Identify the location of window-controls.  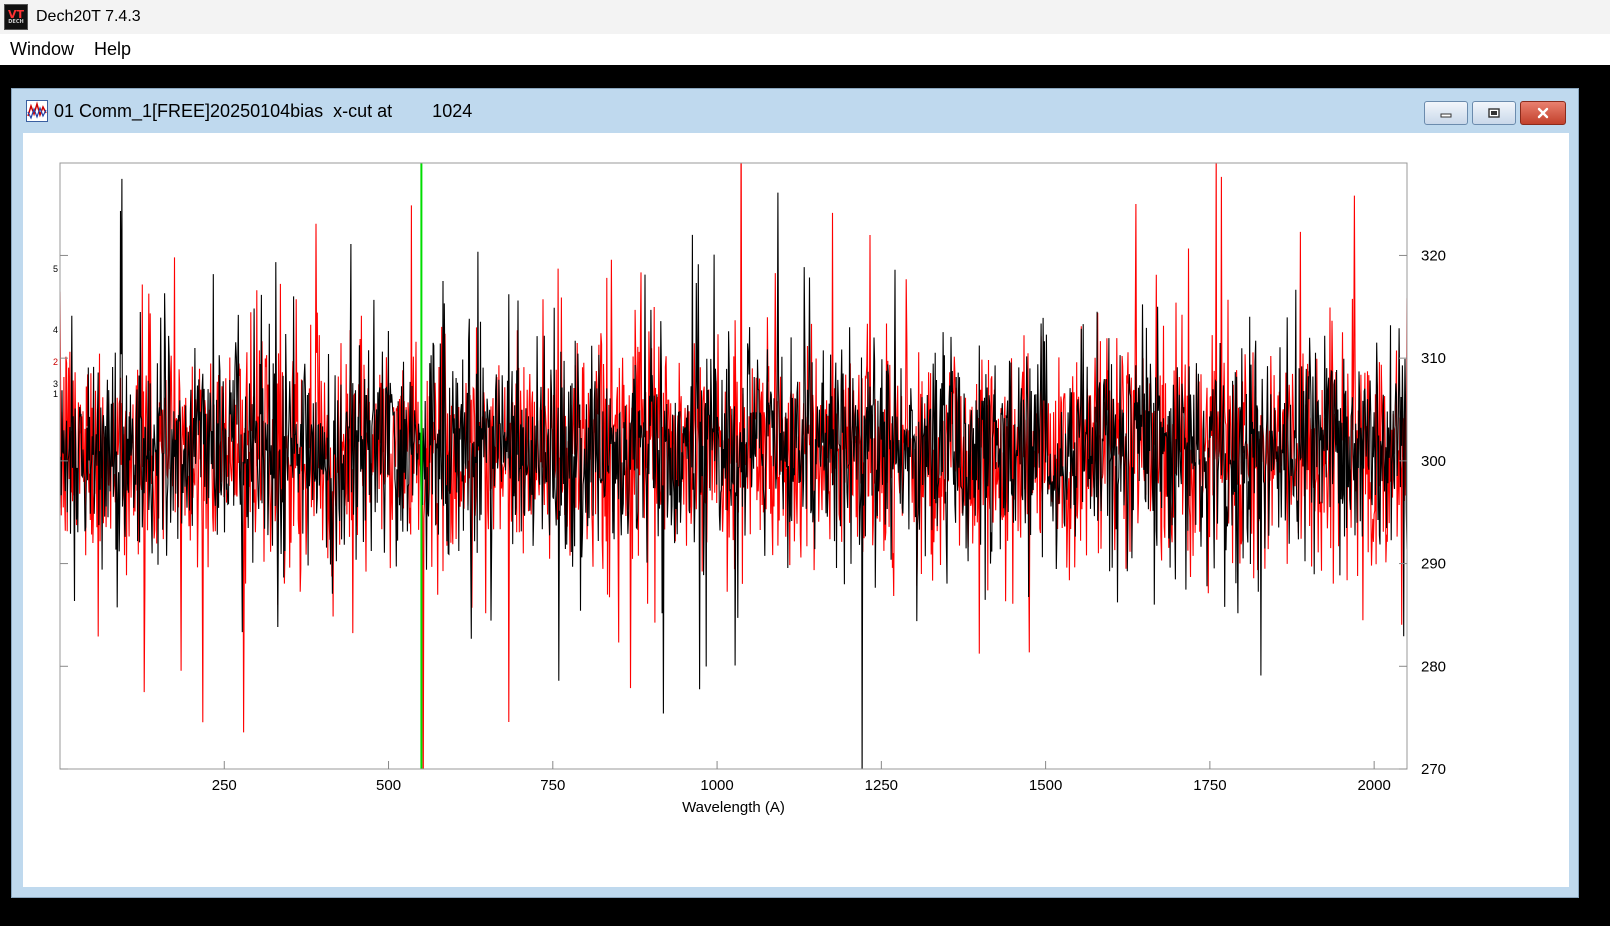
(1495, 113).